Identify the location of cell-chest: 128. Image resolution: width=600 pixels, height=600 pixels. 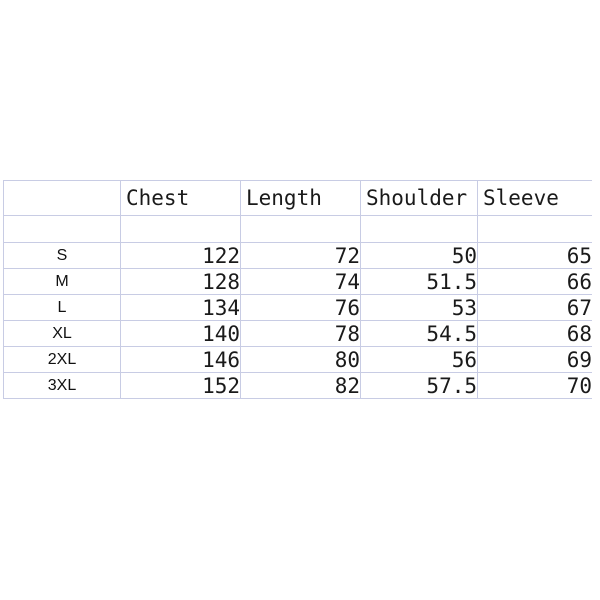
(180, 281).